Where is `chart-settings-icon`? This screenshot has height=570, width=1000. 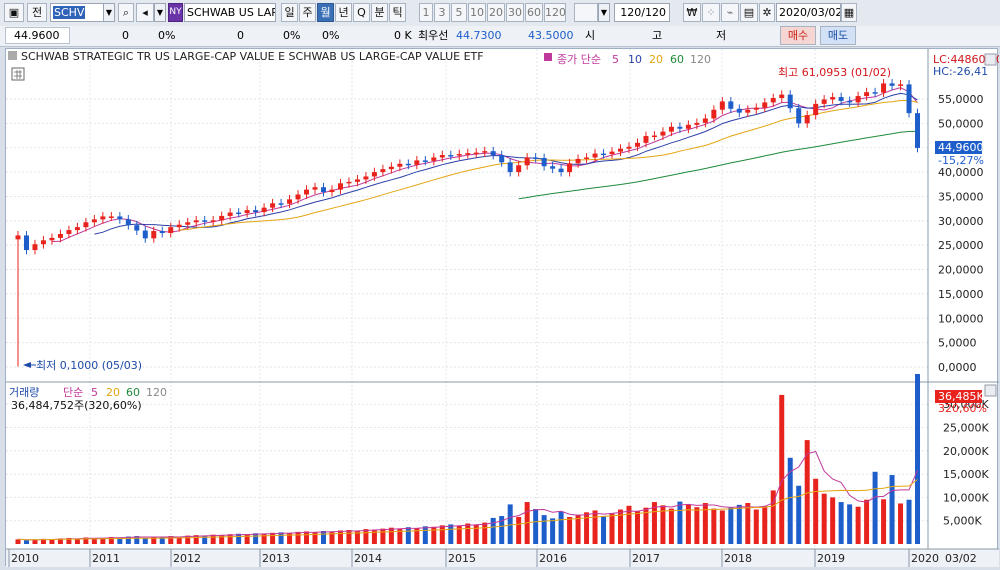
chart-settings-icon is located at coordinates (18, 74).